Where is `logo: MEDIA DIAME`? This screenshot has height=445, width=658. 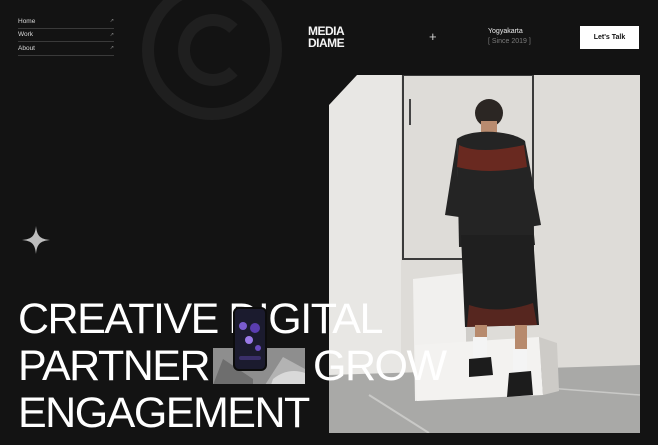 logo: MEDIA DIAME is located at coordinates (326, 37).